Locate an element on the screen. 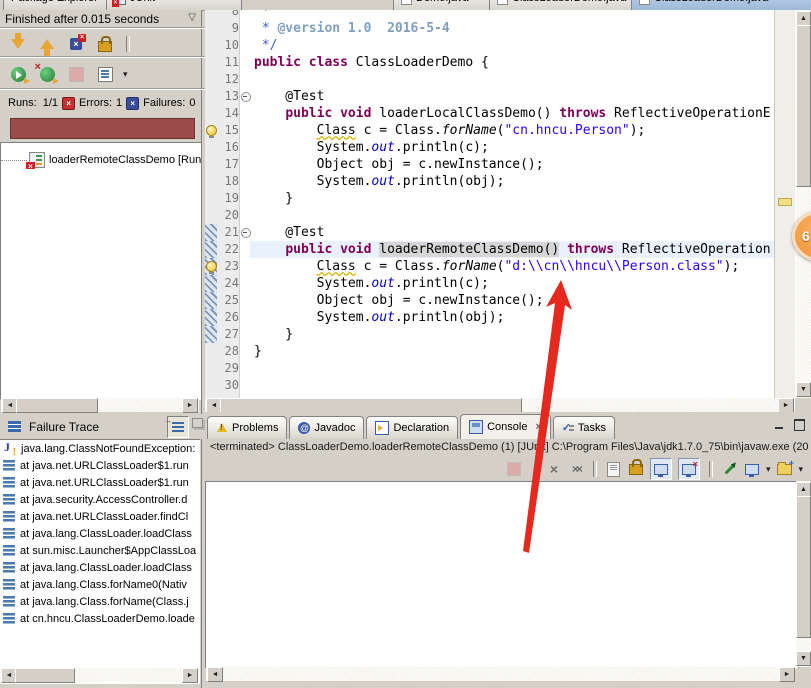 The width and height of the screenshot is (811, 688). failure-trace-item: at java.lang.Class.forName(Class.j is located at coordinates (100, 601).